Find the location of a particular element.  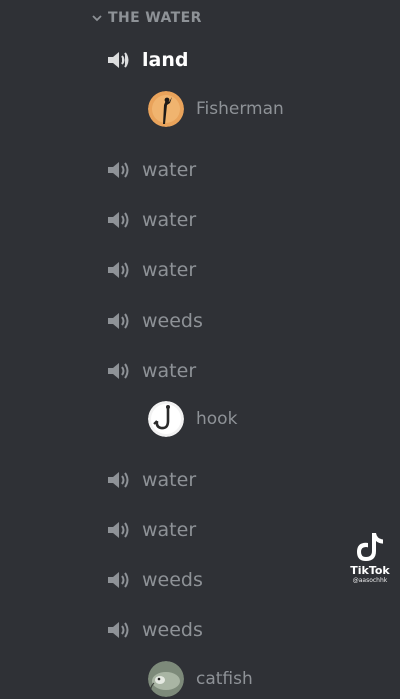

voice-channel-weeds-1: weeds is located at coordinates (154, 321).